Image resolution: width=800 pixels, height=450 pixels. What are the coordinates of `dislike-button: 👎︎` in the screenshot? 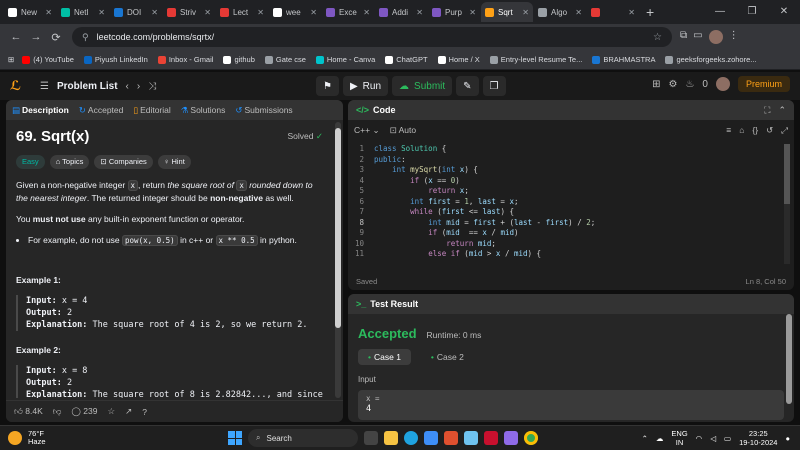 It's located at (57, 411).